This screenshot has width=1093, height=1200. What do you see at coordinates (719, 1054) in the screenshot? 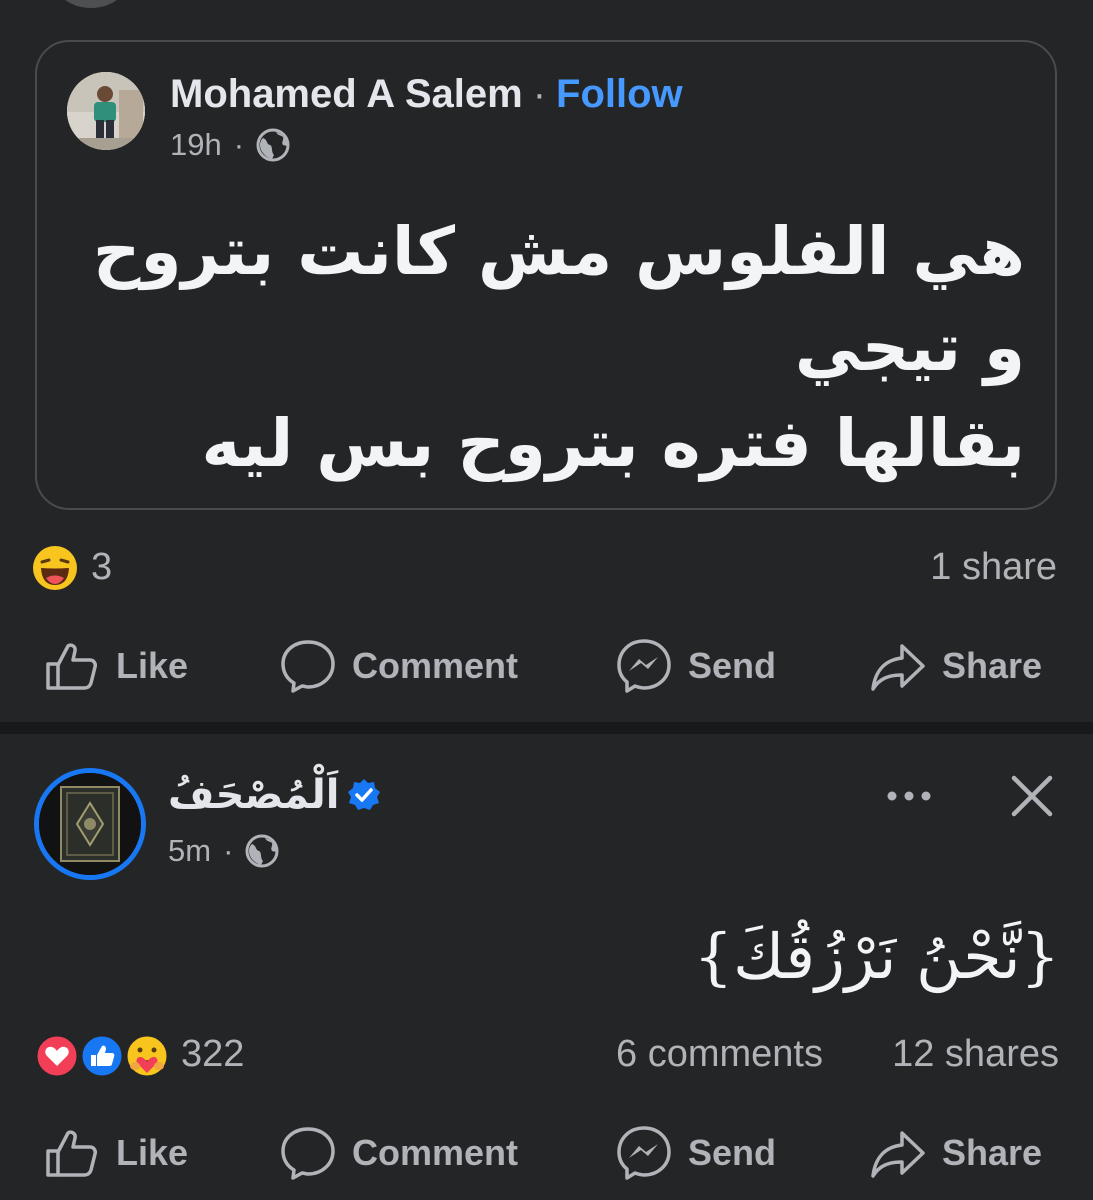
I see `comments-count: 6 comments` at bounding box center [719, 1054].